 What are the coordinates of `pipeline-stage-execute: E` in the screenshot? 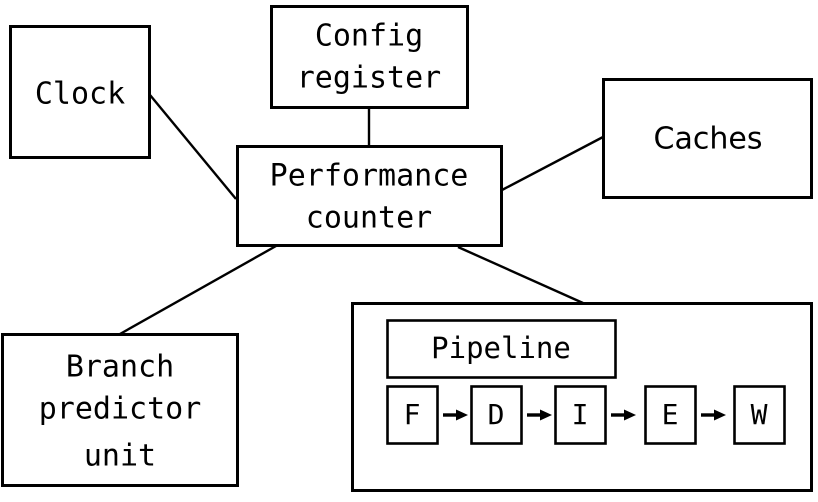 It's located at (670, 415).